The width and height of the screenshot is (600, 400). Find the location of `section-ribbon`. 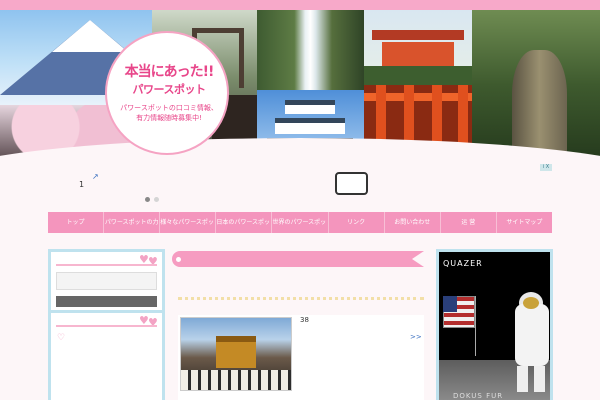

section-ribbon is located at coordinates (298, 259).